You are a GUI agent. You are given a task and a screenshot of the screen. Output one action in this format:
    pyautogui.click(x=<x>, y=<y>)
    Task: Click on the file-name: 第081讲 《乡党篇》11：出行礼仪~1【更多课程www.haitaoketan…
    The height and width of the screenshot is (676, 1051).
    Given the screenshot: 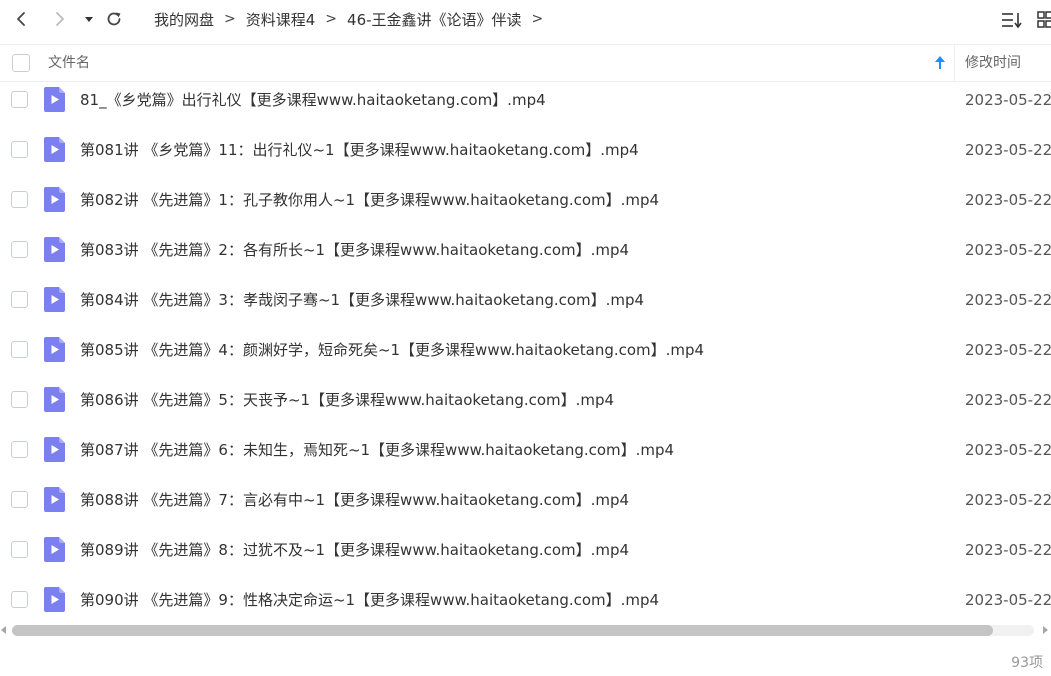 What is the action you would take?
    pyautogui.click(x=359, y=150)
    